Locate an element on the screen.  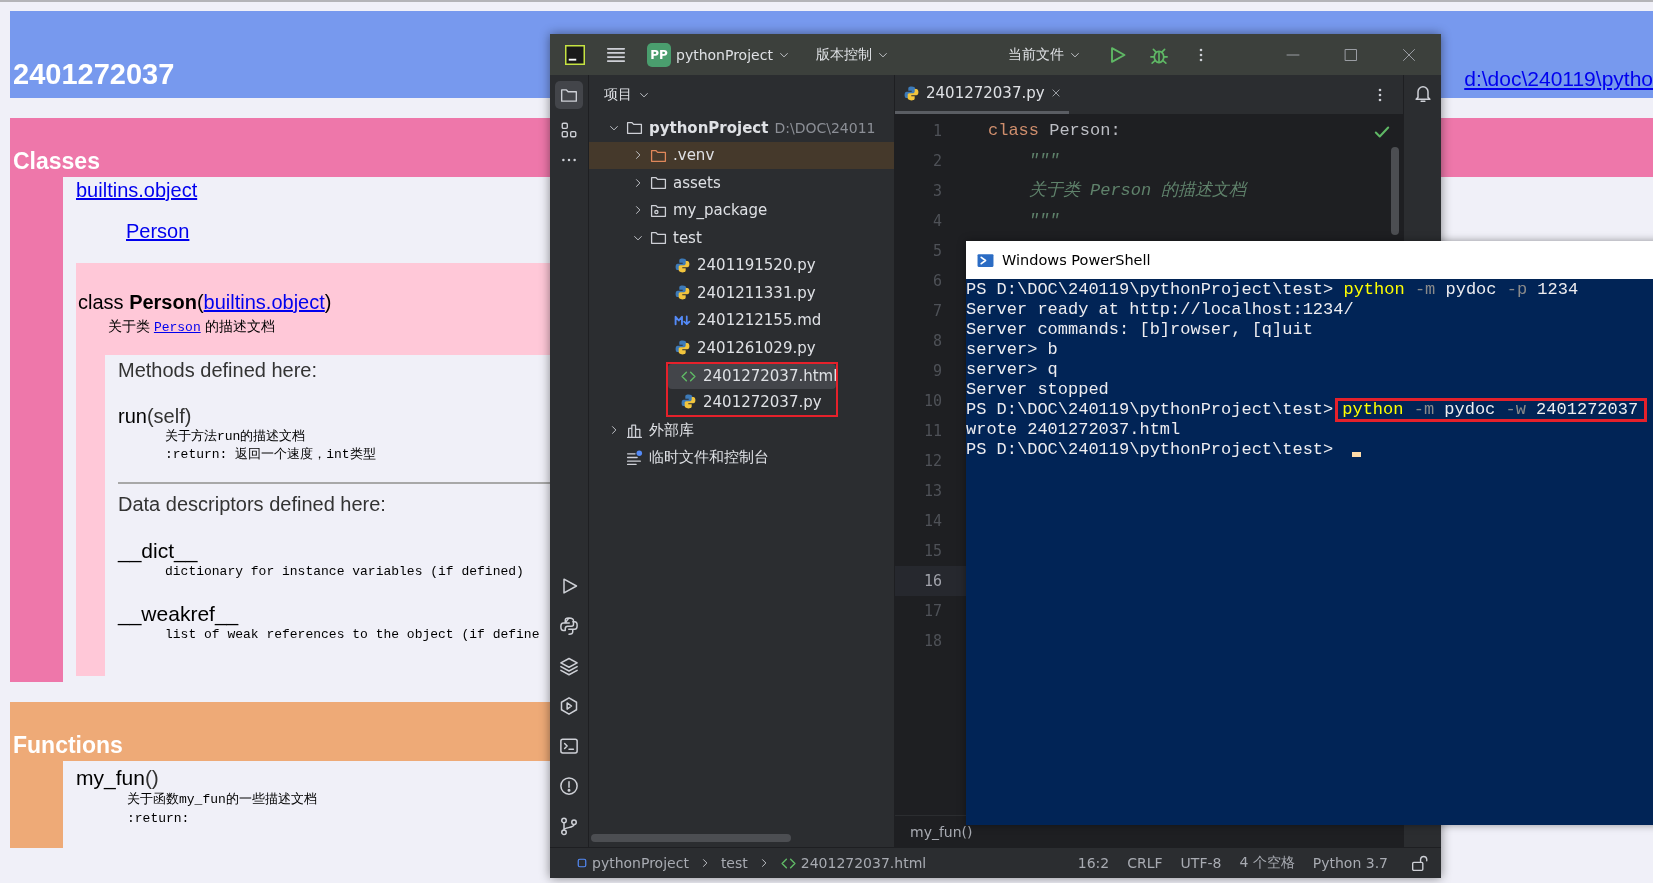
status-item: UTF-8 is located at coordinates (1201, 863).